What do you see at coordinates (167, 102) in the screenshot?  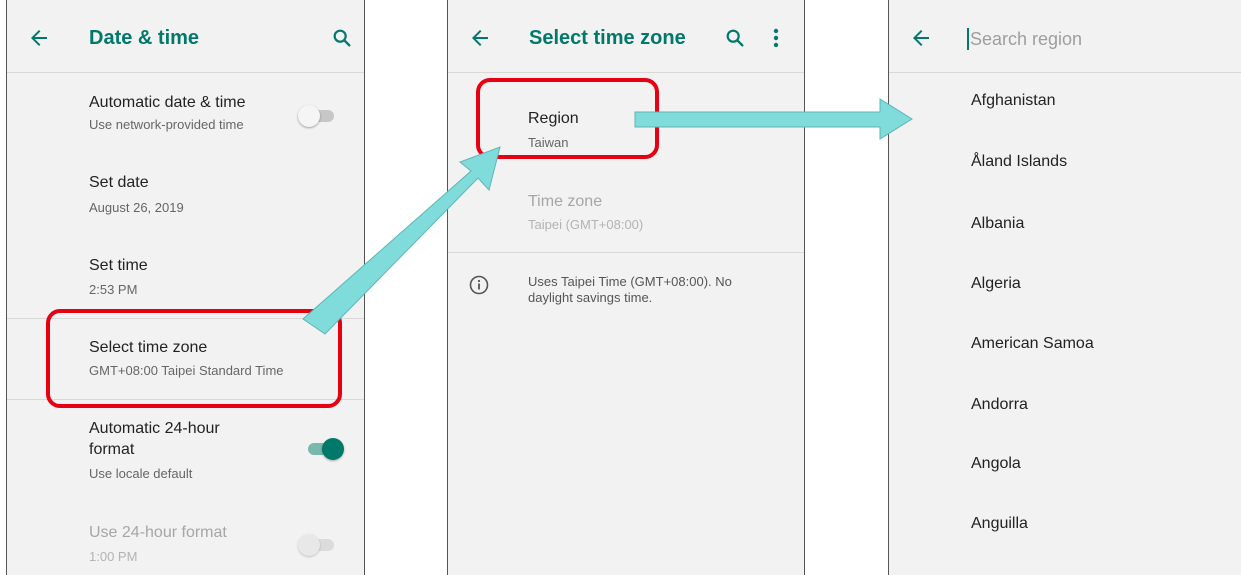 I see `automatic-date-time-label: Automatic date & time` at bounding box center [167, 102].